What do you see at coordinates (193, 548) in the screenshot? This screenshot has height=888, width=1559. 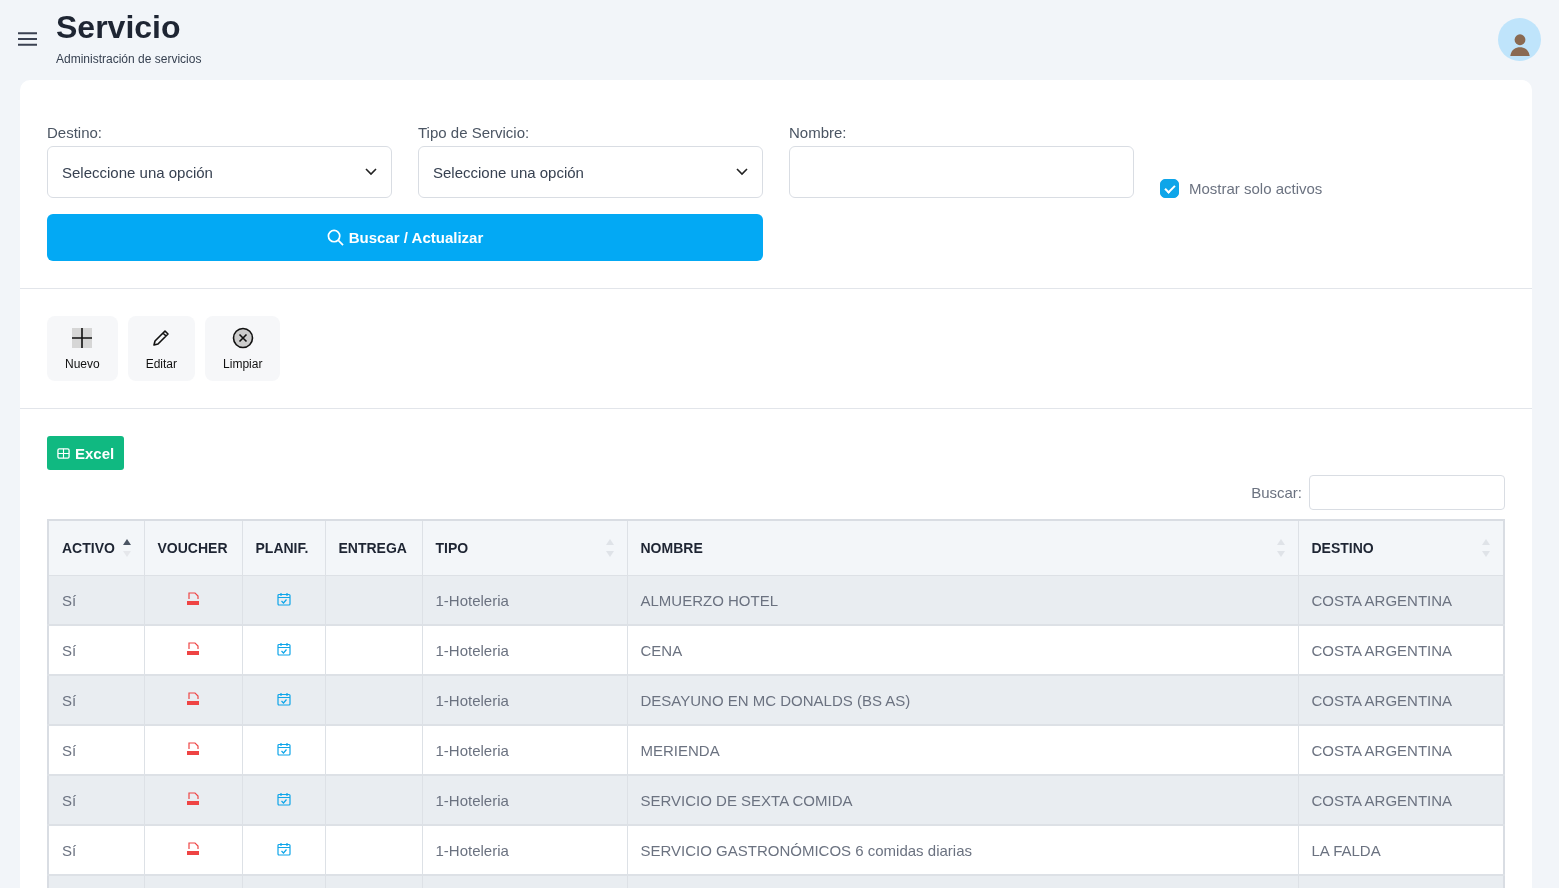 I see `column-header: VOUCHER` at bounding box center [193, 548].